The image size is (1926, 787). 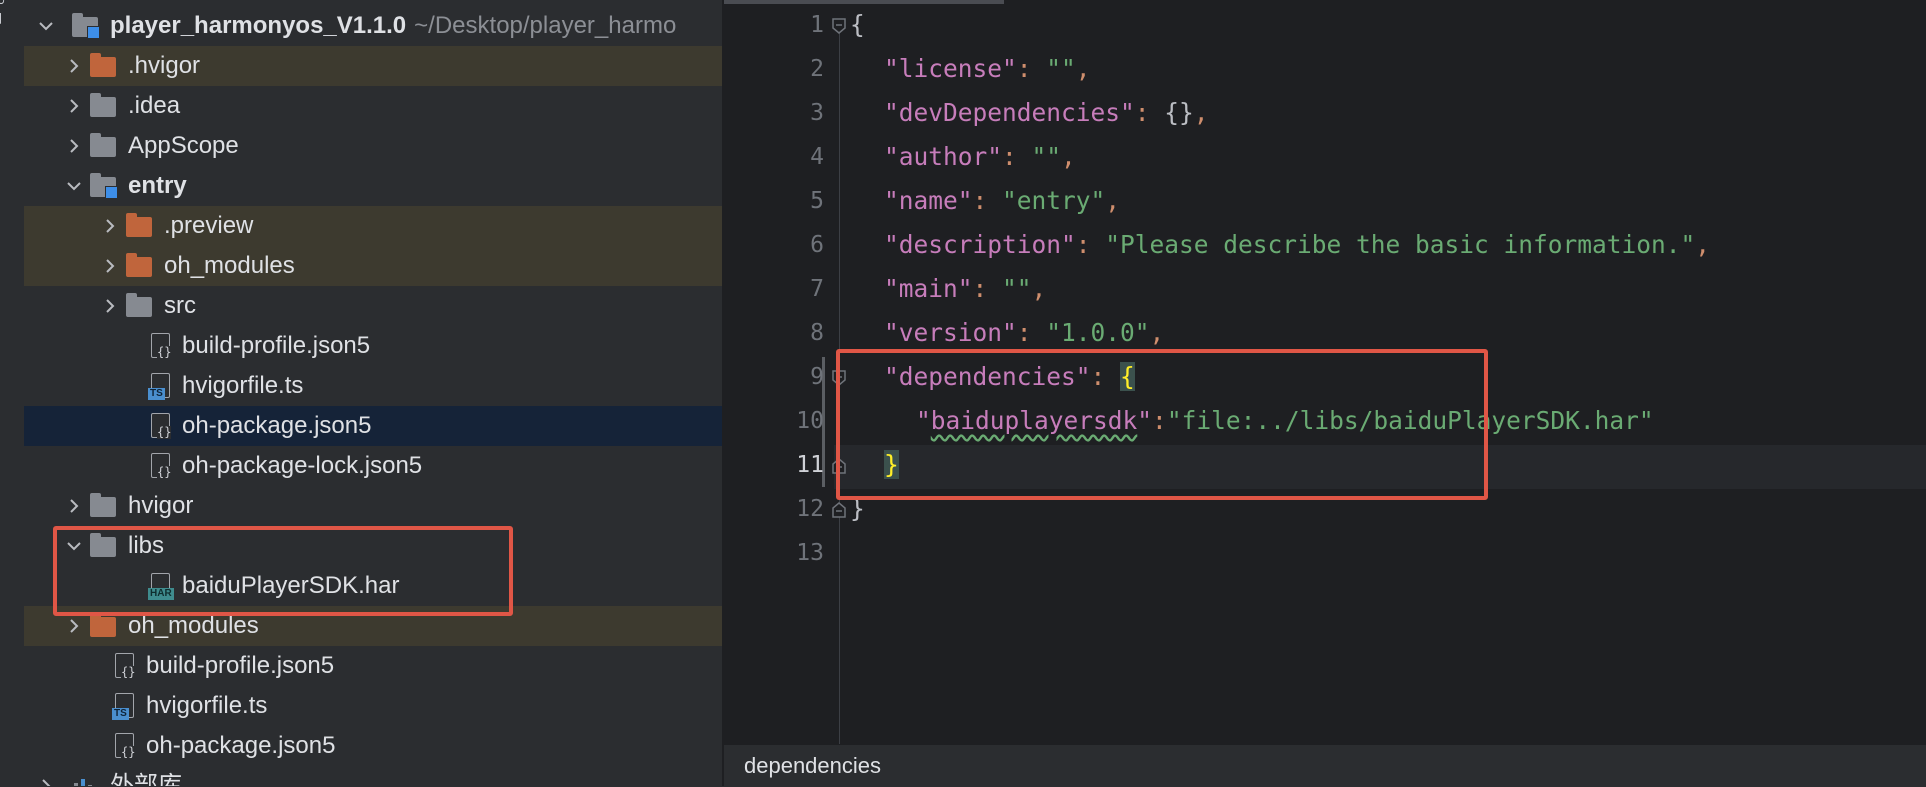 What do you see at coordinates (1034, 420) in the screenshot?
I see `dependency-name: baiduplayersdk` at bounding box center [1034, 420].